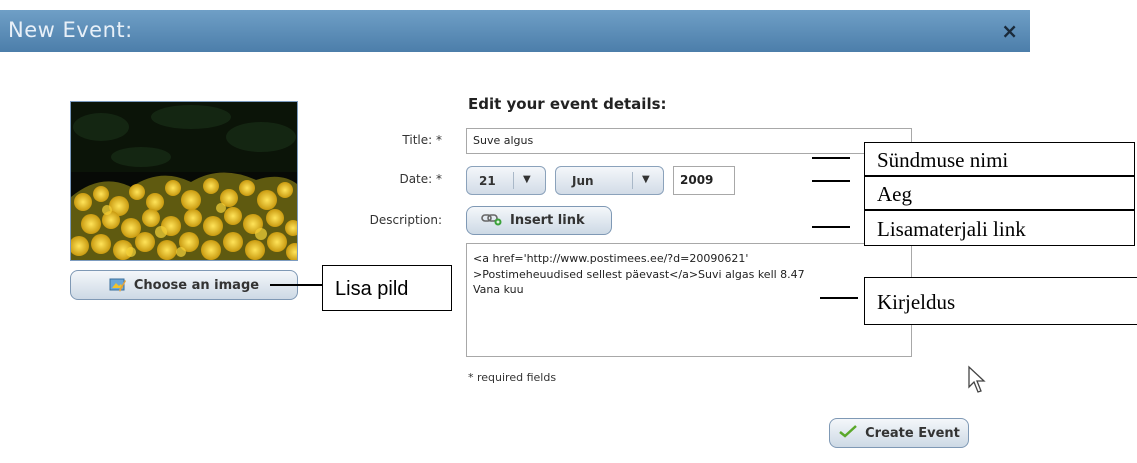  I want to click on title-input: Suve algus, so click(689, 141).